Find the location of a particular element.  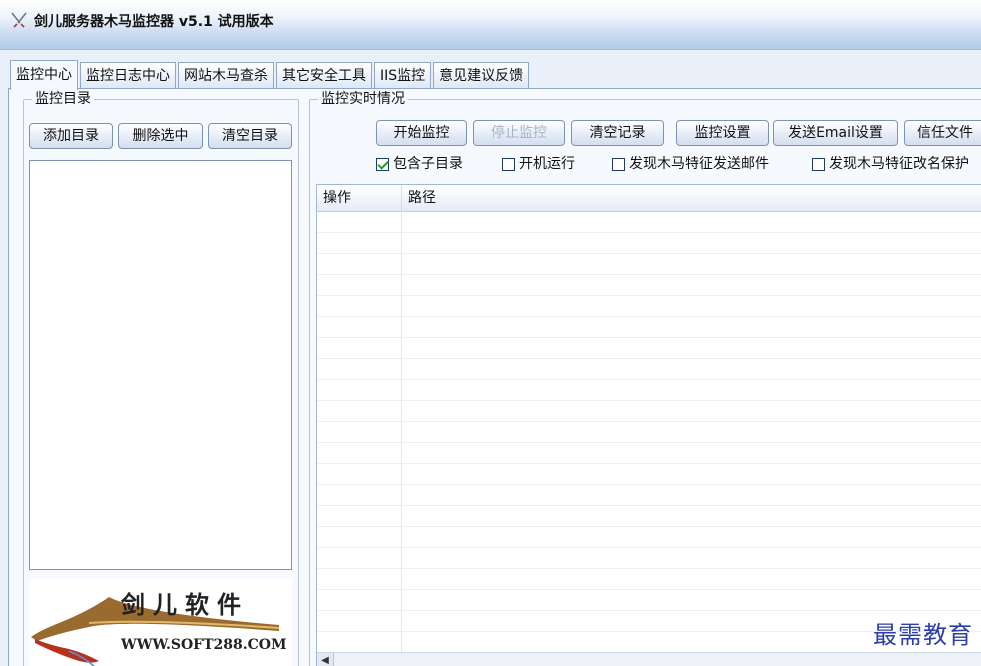

tab-monitor-center: 监控中心 is located at coordinates (44, 75).